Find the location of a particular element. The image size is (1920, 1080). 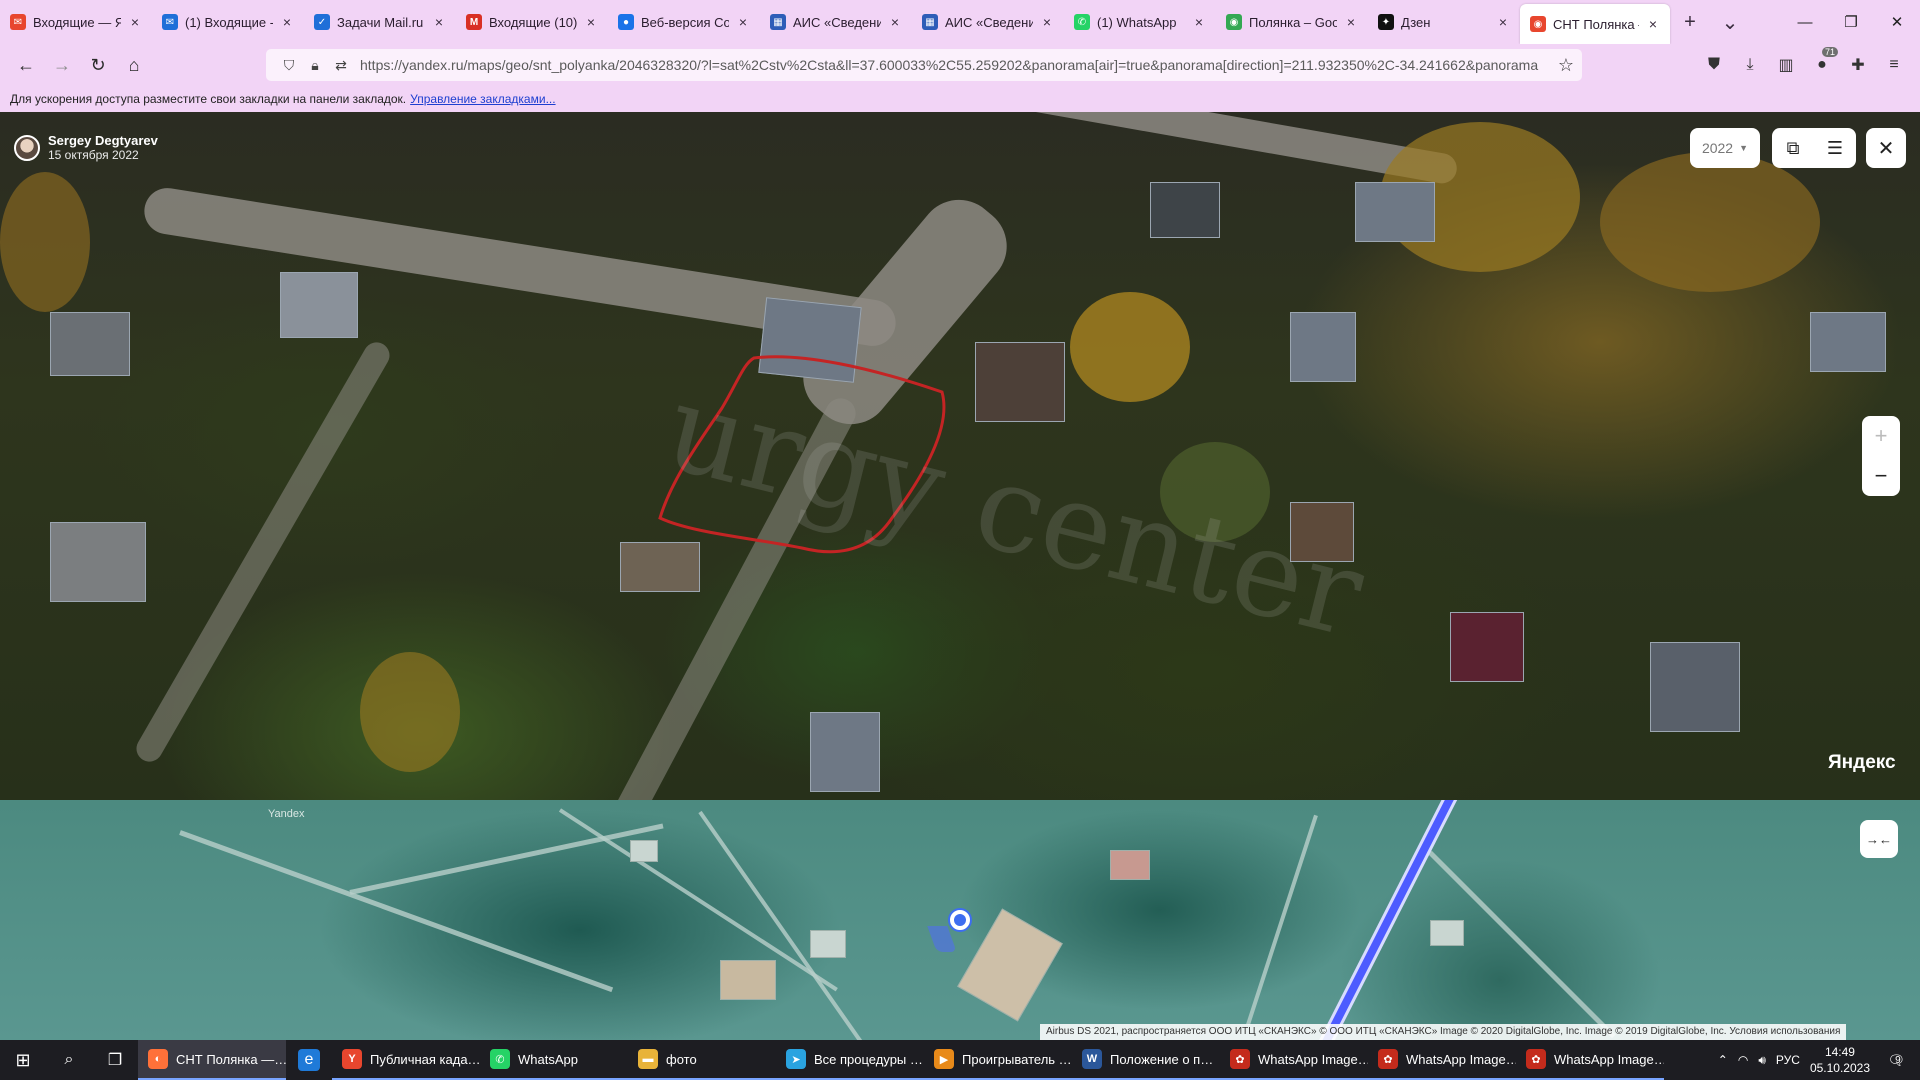

position-marker is located at coordinates (960, 920).